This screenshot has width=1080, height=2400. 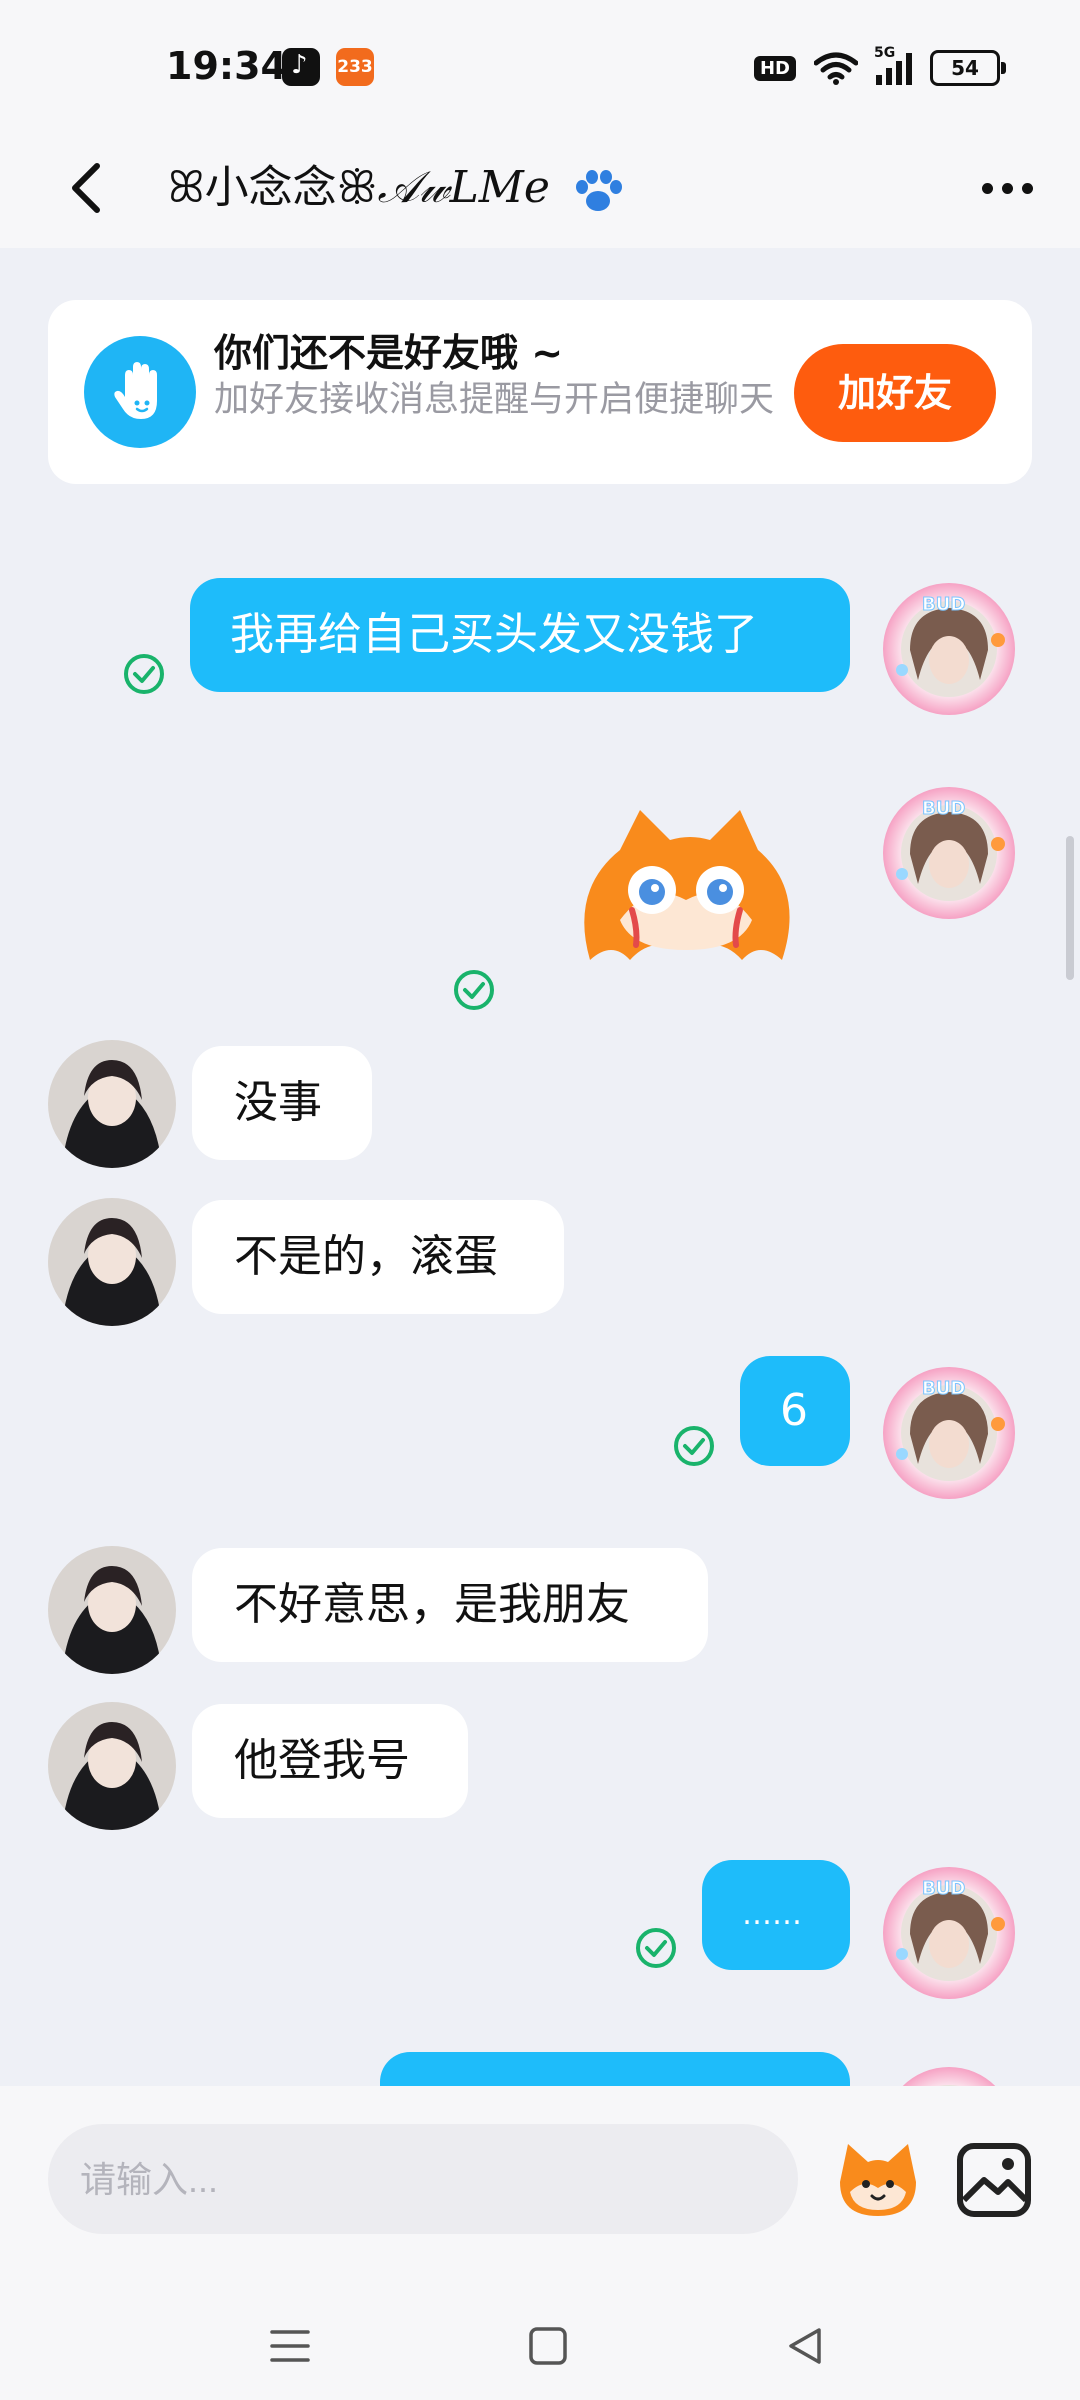 I want to click on battery-icon: 54, so click(x=968, y=68).